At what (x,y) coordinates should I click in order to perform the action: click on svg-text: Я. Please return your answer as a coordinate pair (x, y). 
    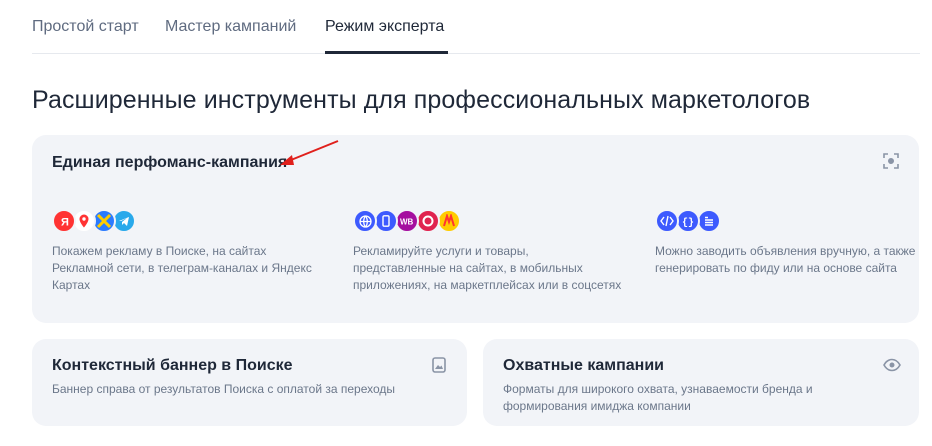
    Looking at the image, I should click on (65, 222).